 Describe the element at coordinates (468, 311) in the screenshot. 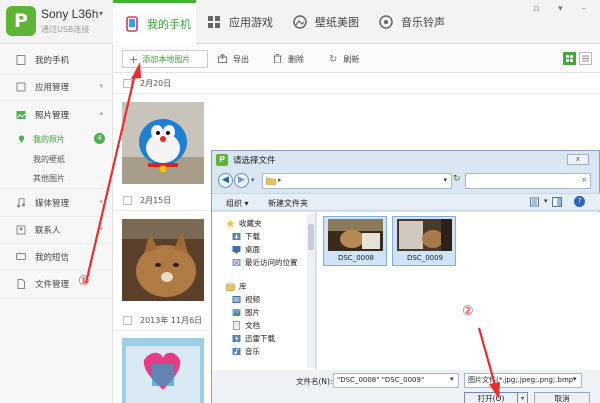

I see `step-2-marker: ②` at that location.